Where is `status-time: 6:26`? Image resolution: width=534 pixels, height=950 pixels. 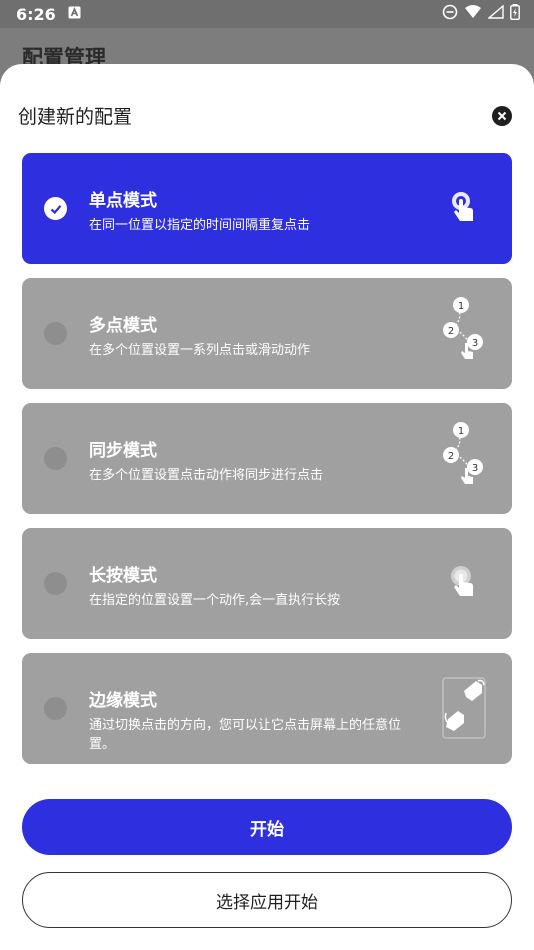
status-time: 6:26 is located at coordinates (36, 14).